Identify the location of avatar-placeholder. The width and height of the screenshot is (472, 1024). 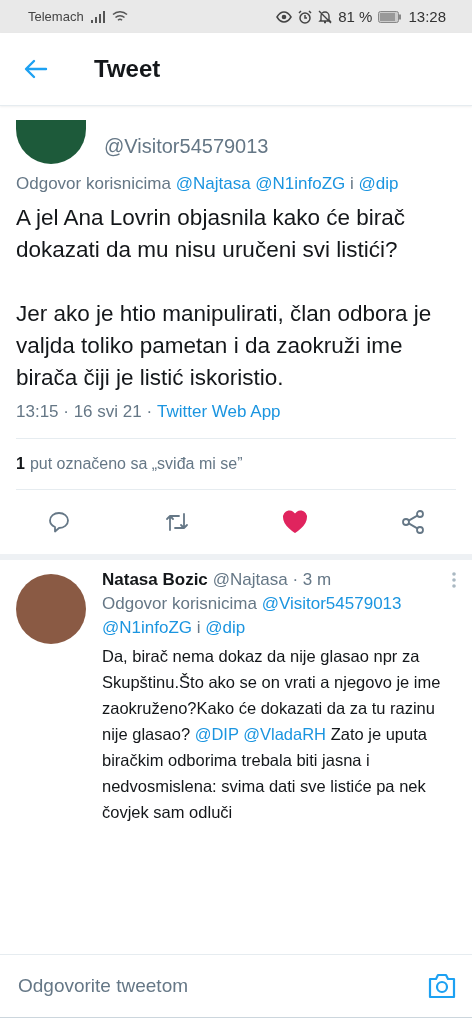
(51, 142).